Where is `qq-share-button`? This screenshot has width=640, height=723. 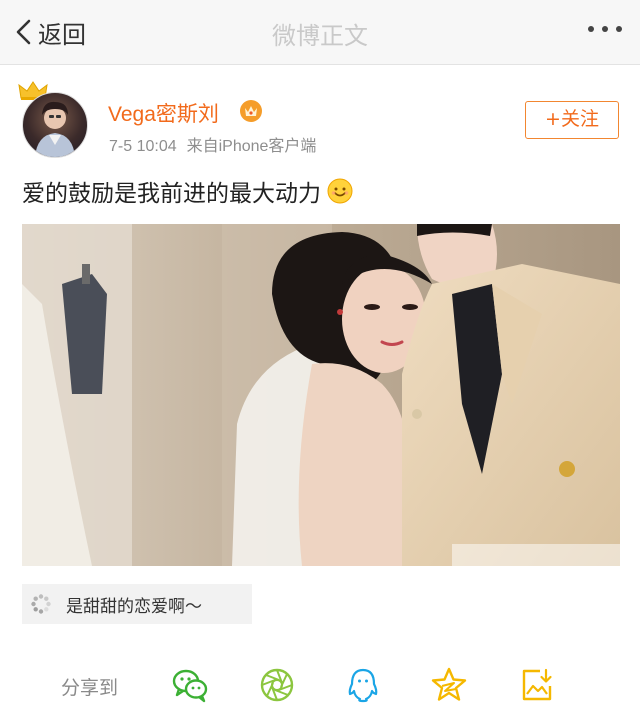 qq-share-button is located at coordinates (363, 685).